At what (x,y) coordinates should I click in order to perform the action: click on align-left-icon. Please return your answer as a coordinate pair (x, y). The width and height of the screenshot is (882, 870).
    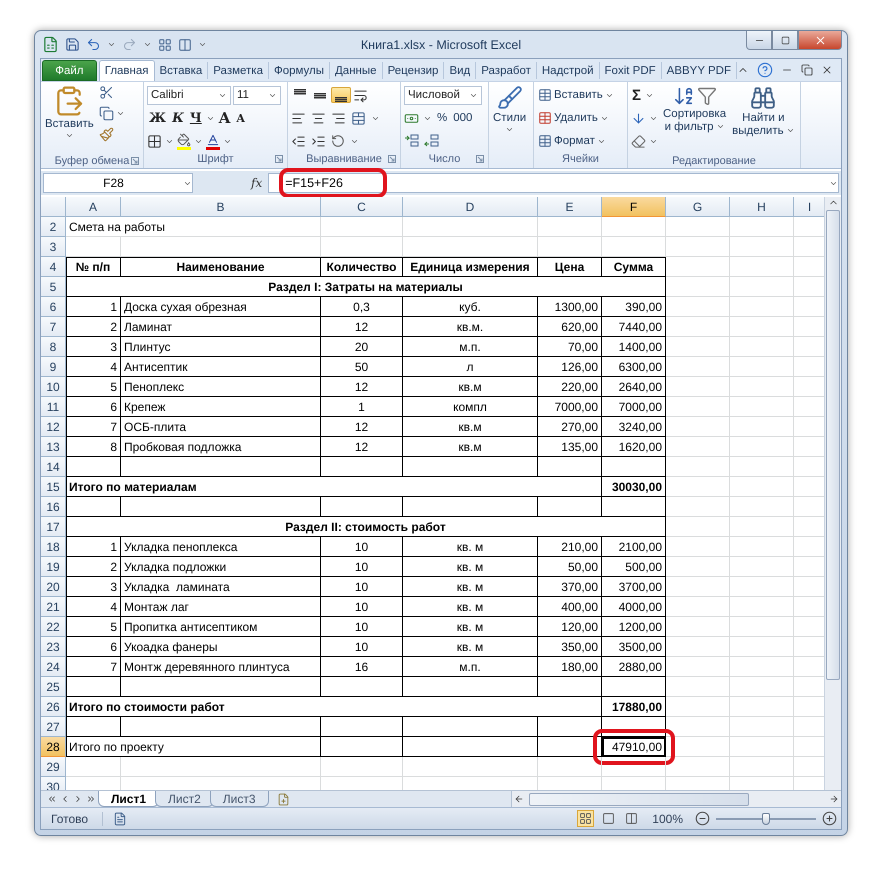
    Looking at the image, I should click on (298, 118).